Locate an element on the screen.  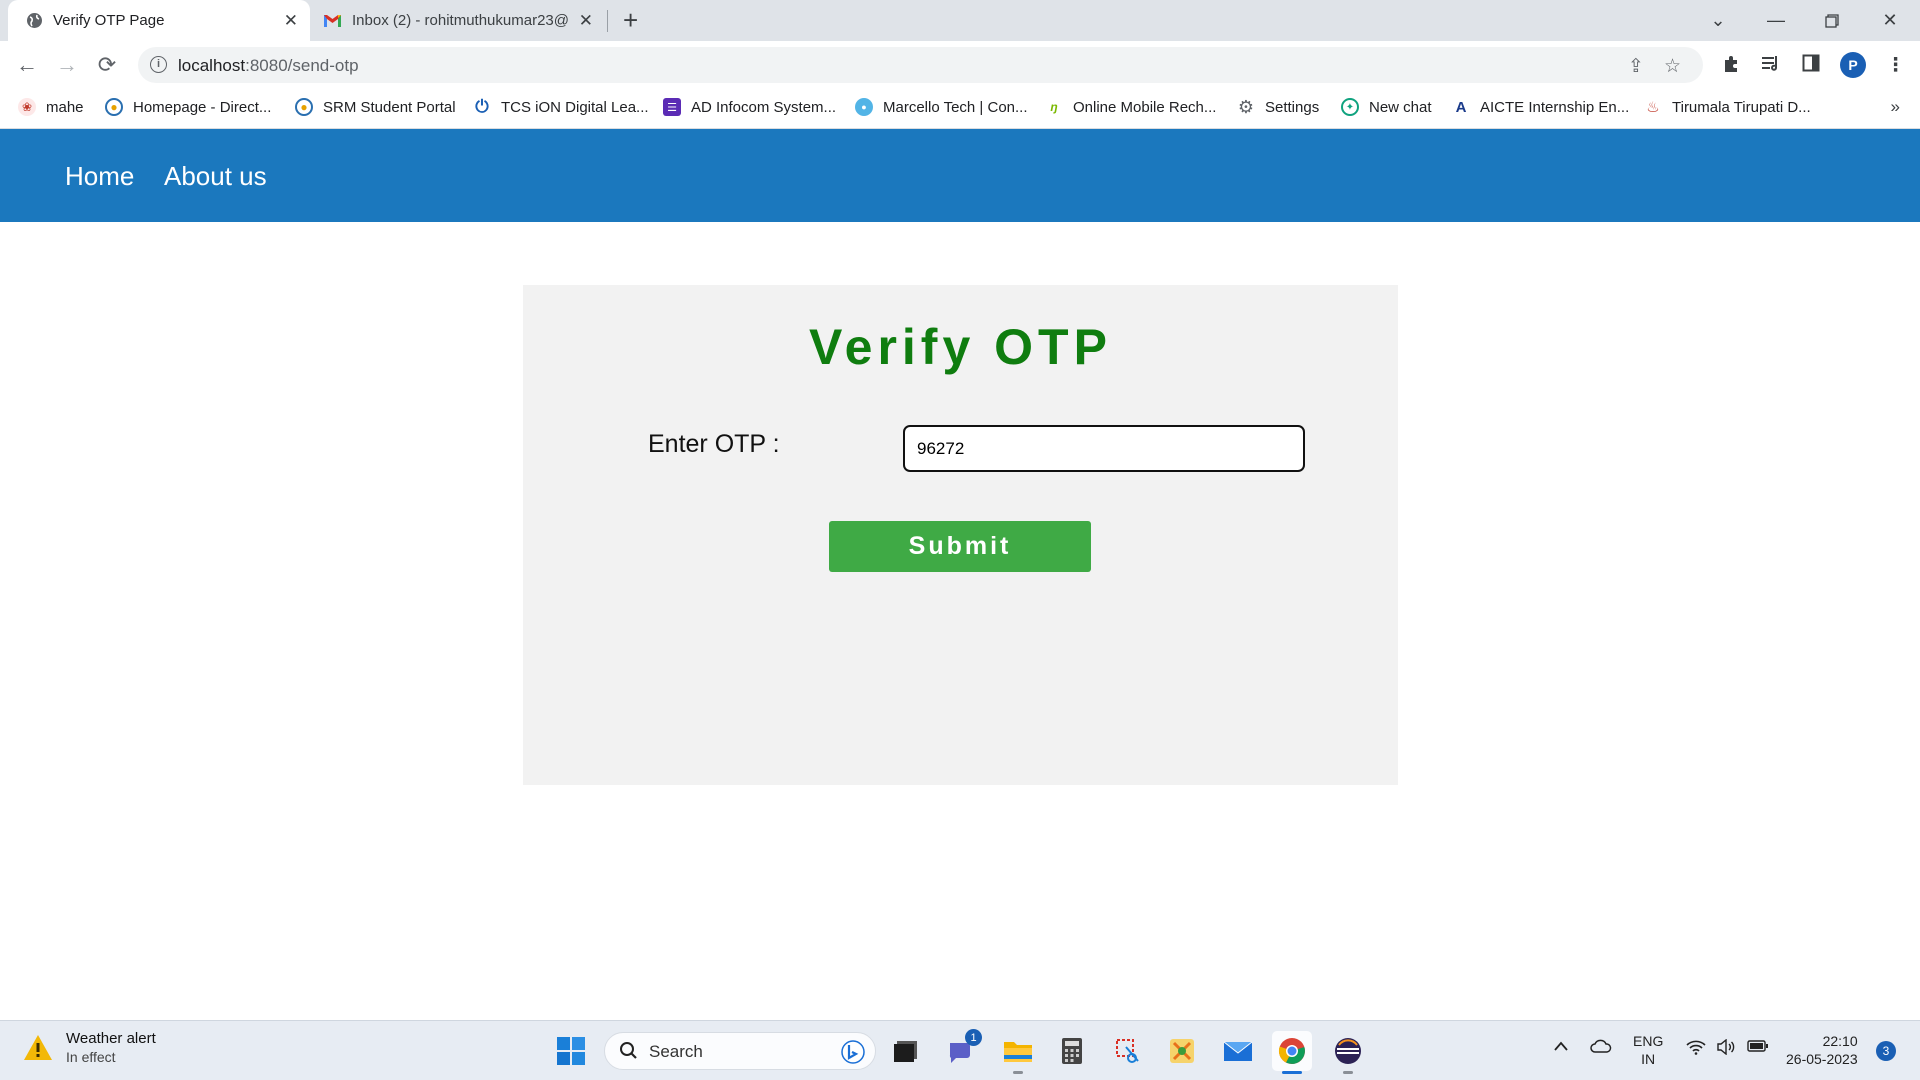
tab-verify-otp: Verify OTP Page ✕ is located at coordinates (159, 20).